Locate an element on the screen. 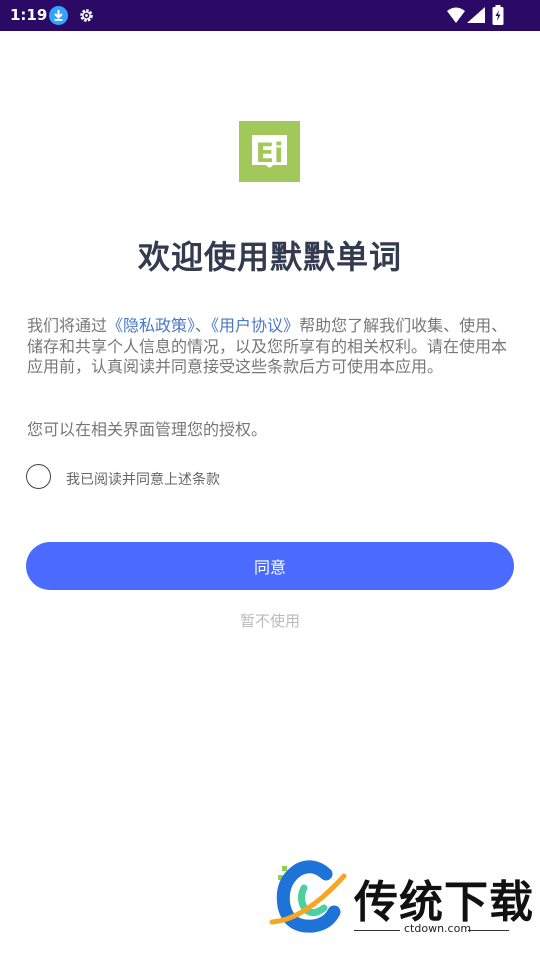 The image size is (540, 960). agree-checkbox-label: 我已阅读并同意上述条款 is located at coordinates (143, 480).